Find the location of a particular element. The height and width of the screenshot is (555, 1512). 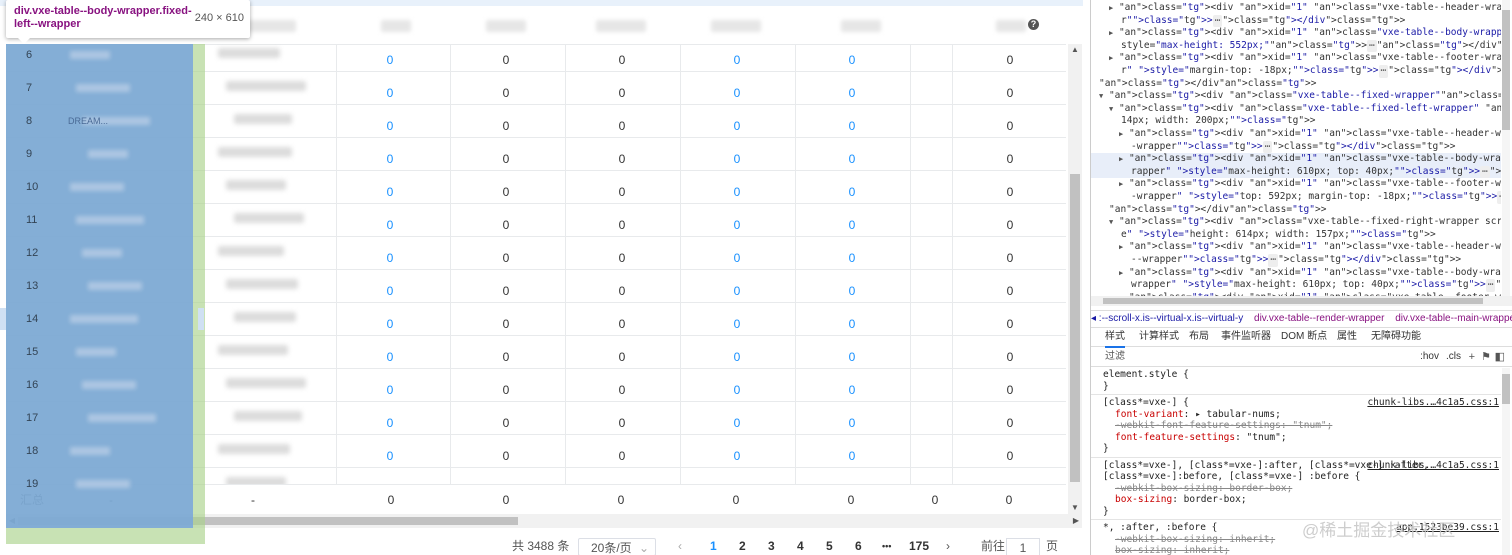

style-declaration: box-sizing: inherit; is located at coordinates (1308, 550).